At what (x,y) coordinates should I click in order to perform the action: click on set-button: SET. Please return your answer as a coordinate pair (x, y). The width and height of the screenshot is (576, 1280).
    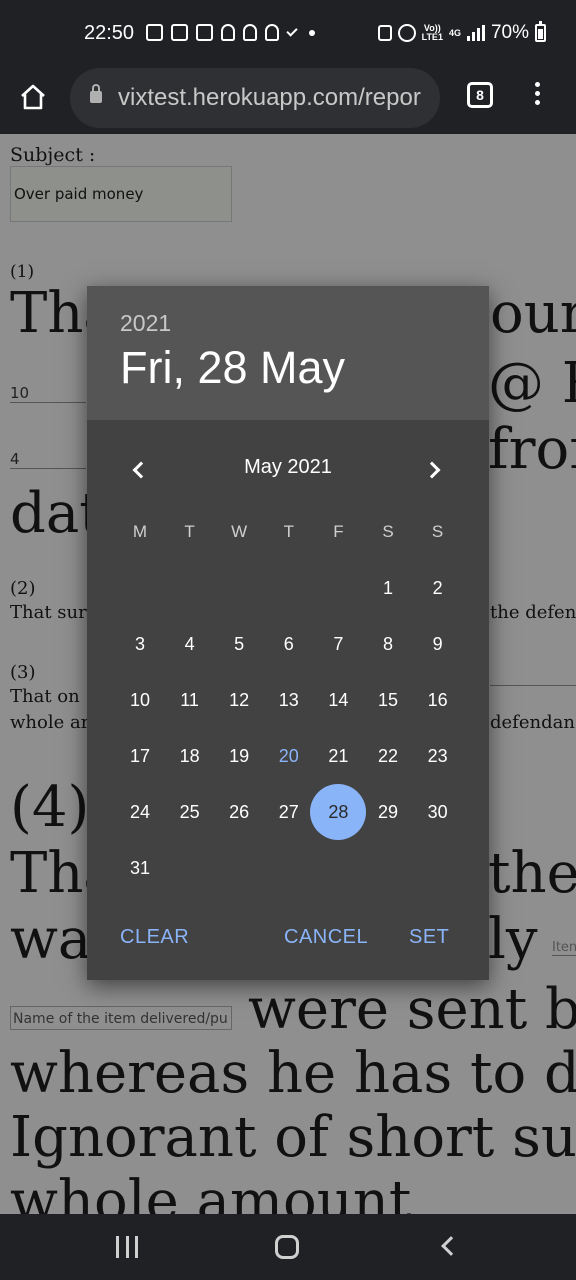
    Looking at the image, I should click on (429, 937).